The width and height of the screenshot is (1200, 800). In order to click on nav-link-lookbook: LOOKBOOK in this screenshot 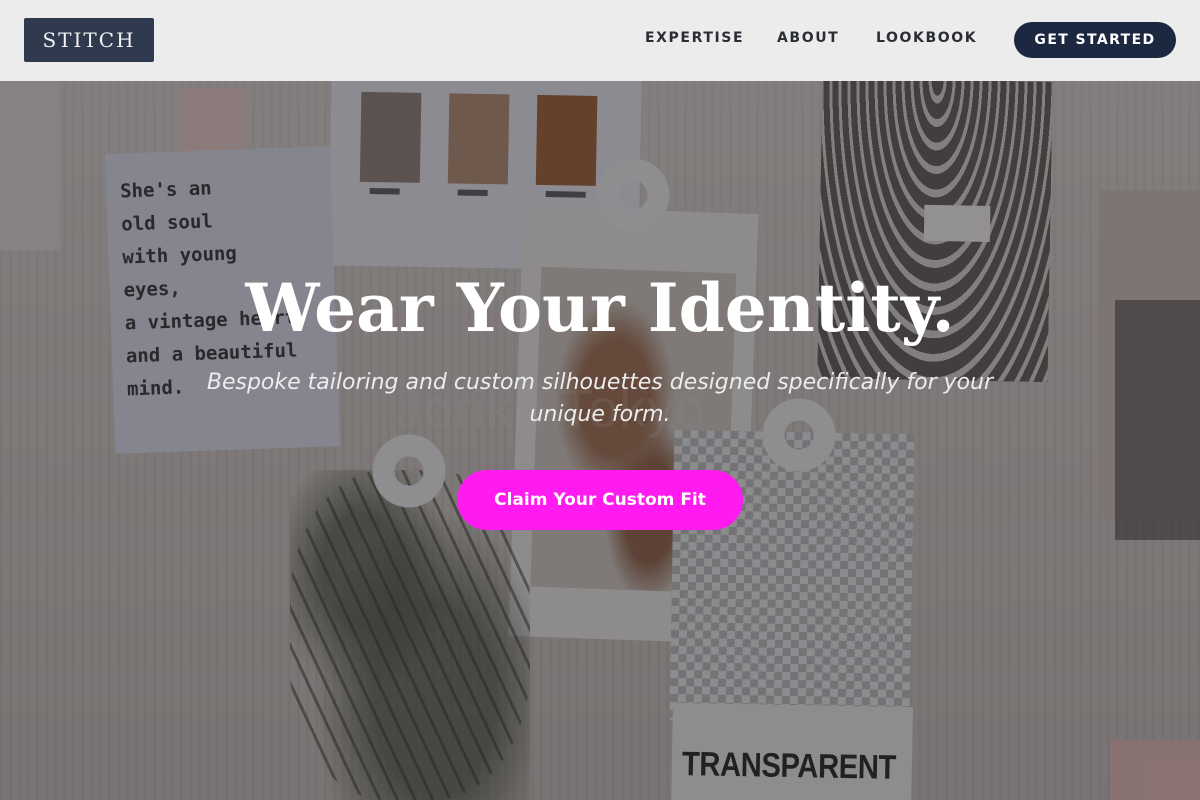, I will do `click(926, 38)`.